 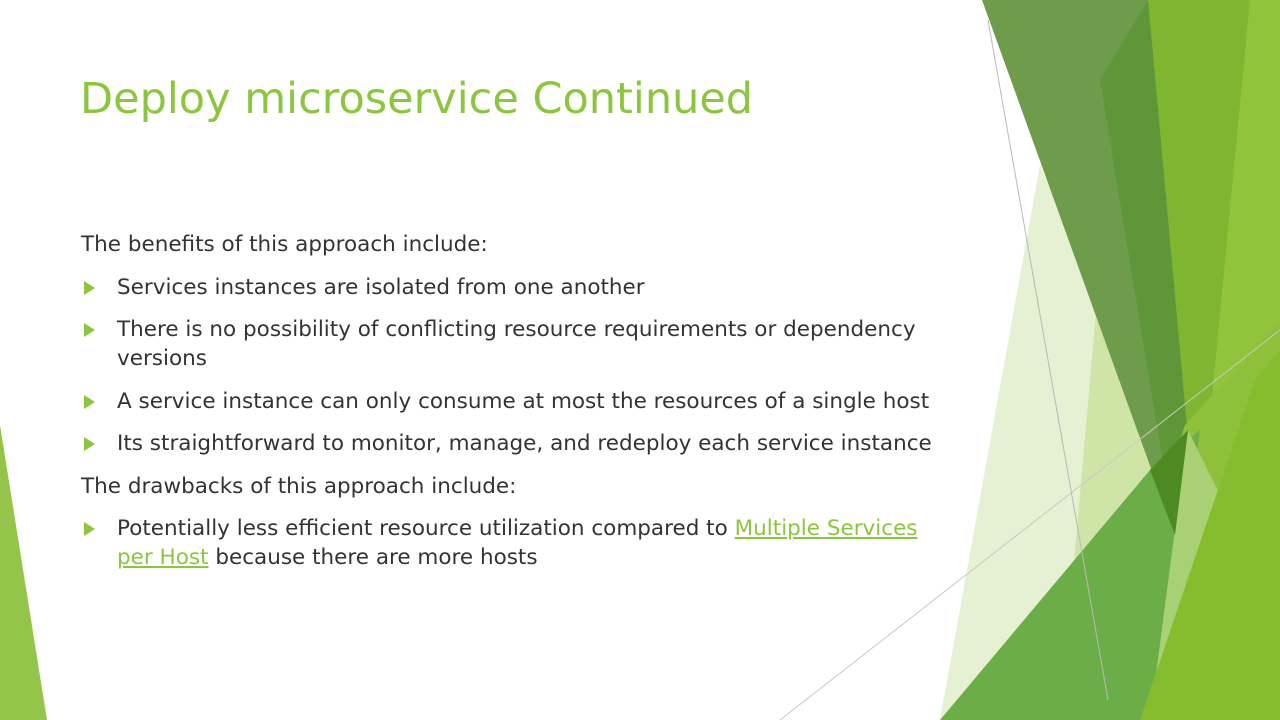 What do you see at coordinates (299, 486) in the screenshot?
I see `drawbacks-intro: The drawbacks of this approach include:` at bounding box center [299, 486].